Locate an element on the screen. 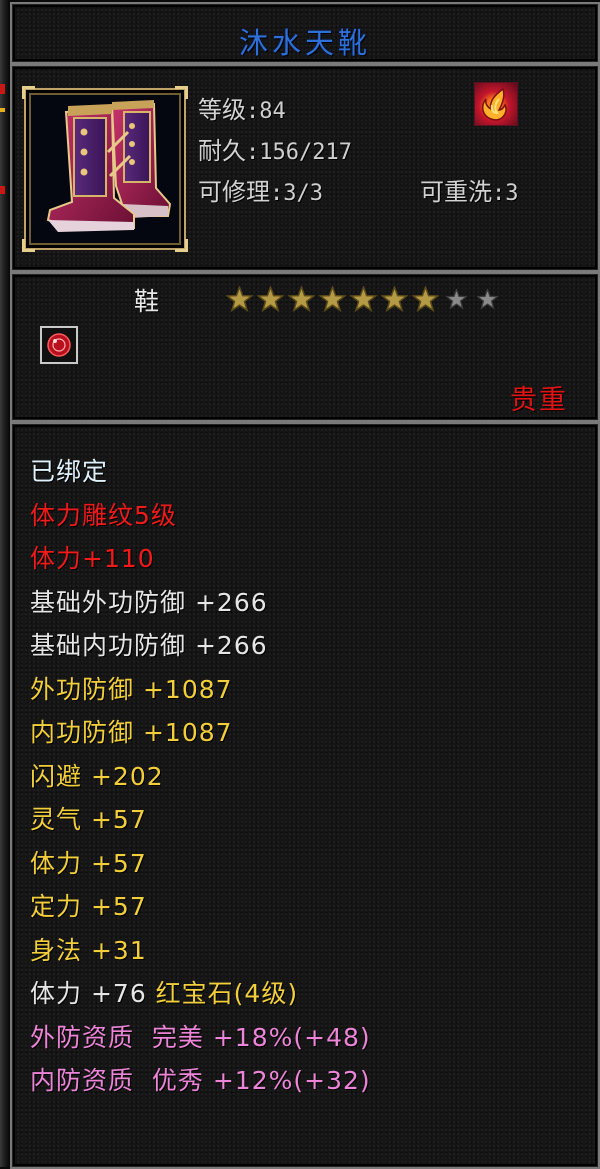 The width and height of the screenshot is (600, 1169). attribute-name: 闪避 is located at coordinates (56, 776).